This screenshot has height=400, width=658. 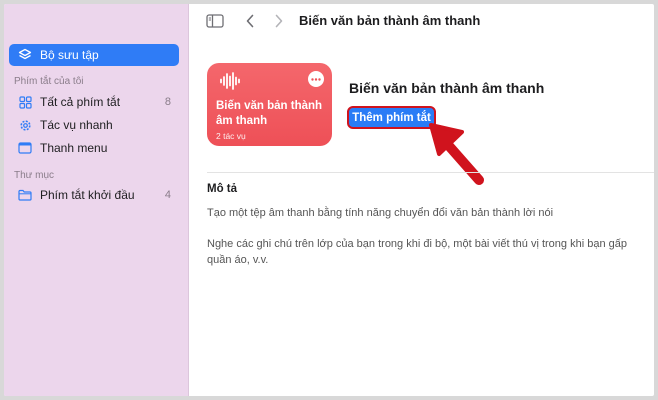 What do you see at coordinates (76, 125) in the screenshot?
I see `sidebar-item-label: Tác vụ nhanh` at bounding box center [76, 125].